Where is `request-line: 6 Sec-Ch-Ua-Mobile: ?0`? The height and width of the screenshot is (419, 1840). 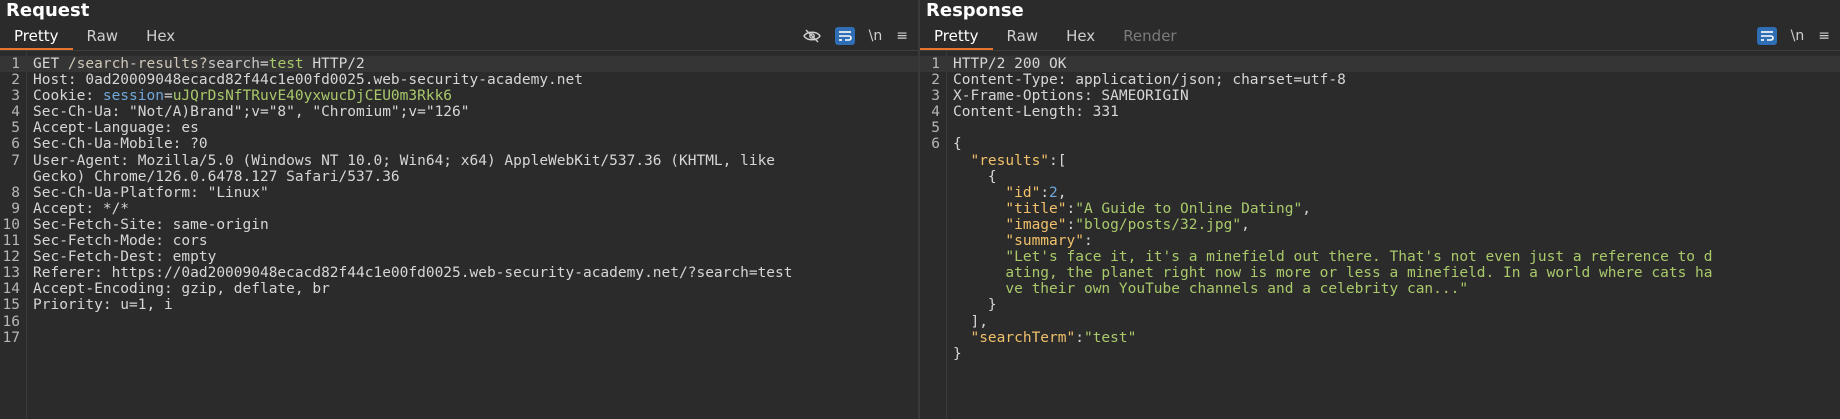 request-line: 6 Sec-Ch-Ua-Mobile: ?0 is located at coordinates (459, 144).